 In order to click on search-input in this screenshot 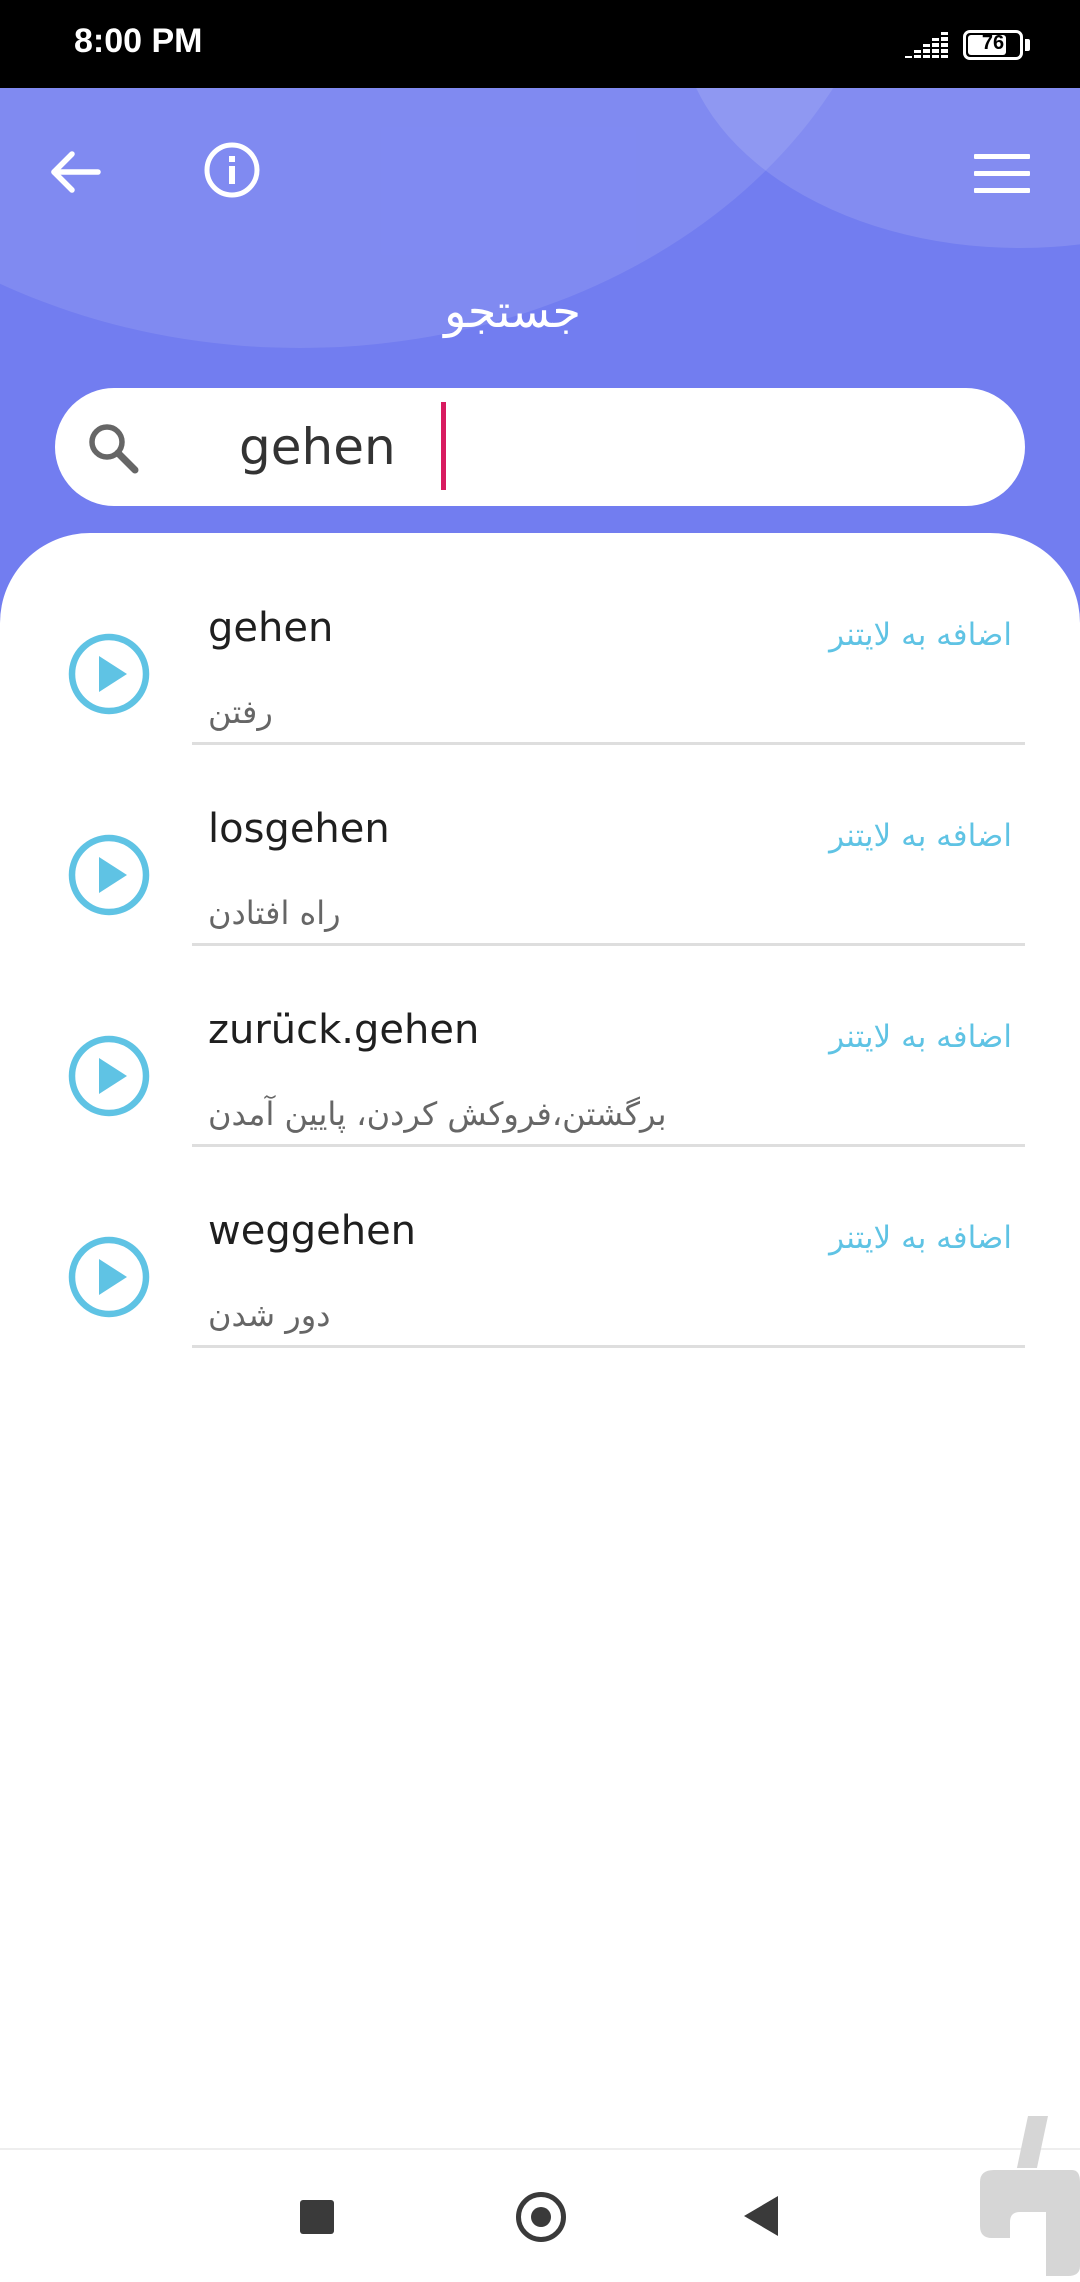, I will do `click(539, 447)`.